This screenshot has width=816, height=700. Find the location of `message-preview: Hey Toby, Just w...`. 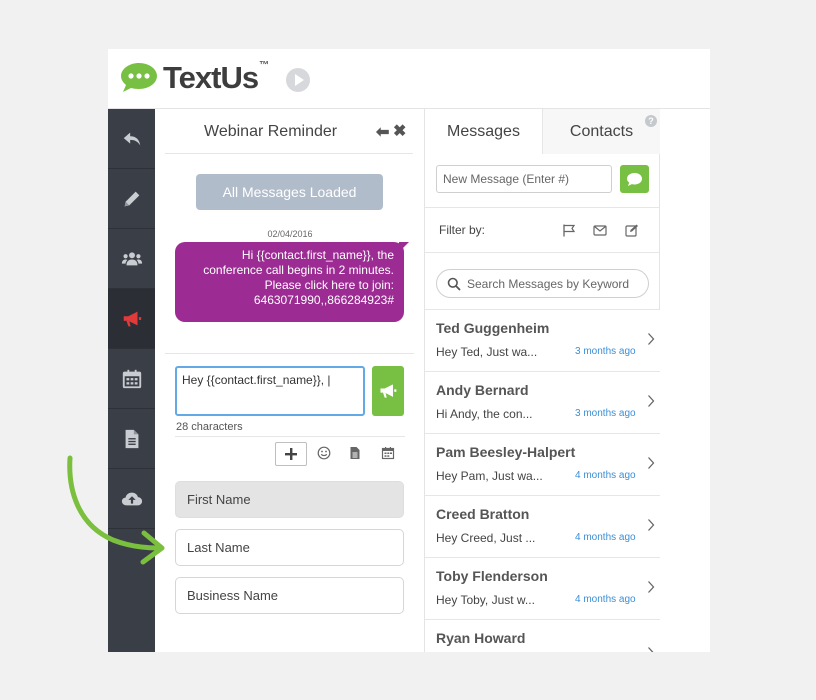

message-preview: Hey Toby, Just w... is located at coordinates (485, 600).